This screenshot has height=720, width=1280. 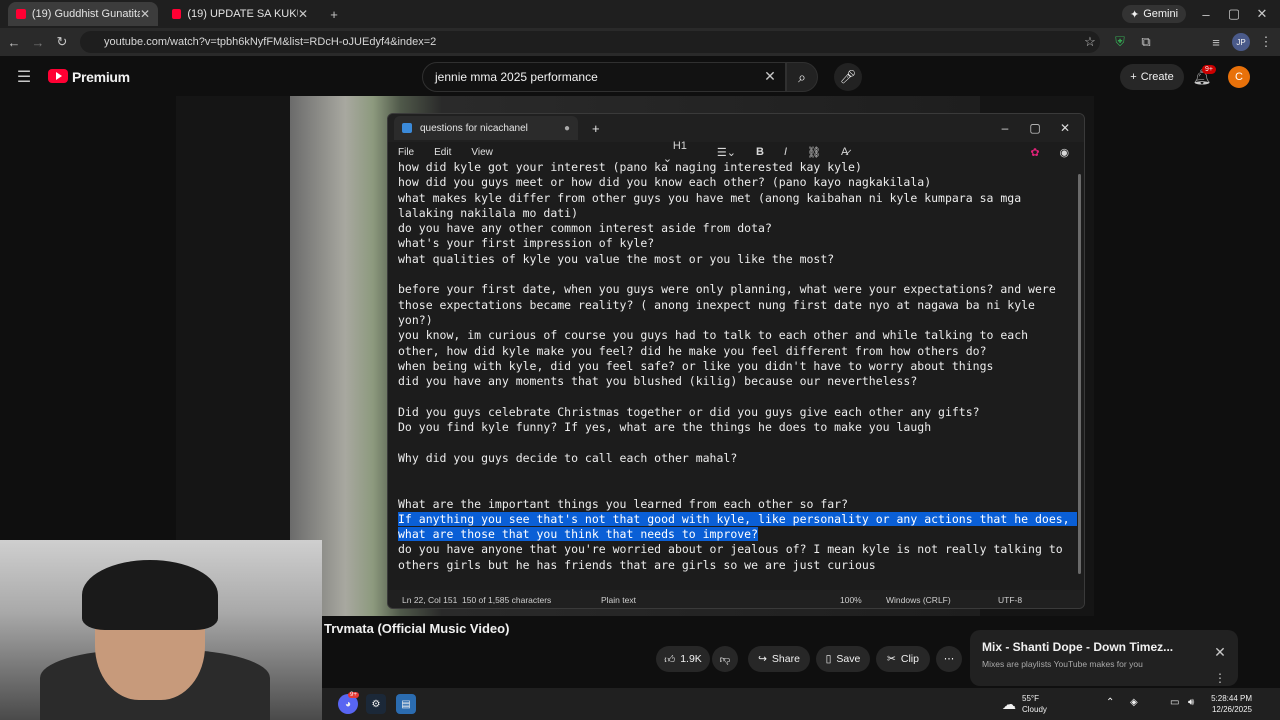 I want to click on new-tab-icon: +, so click(x=334, y=14).